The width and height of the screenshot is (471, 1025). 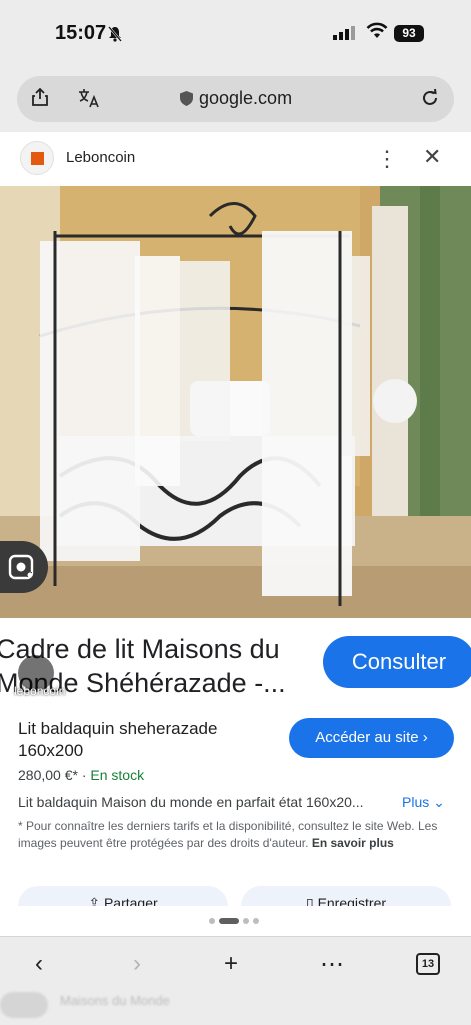 What do you see at coordinates (39, 964) in the screenshot?
I see `back-icon: ‹` at bounding box center [39, 964].